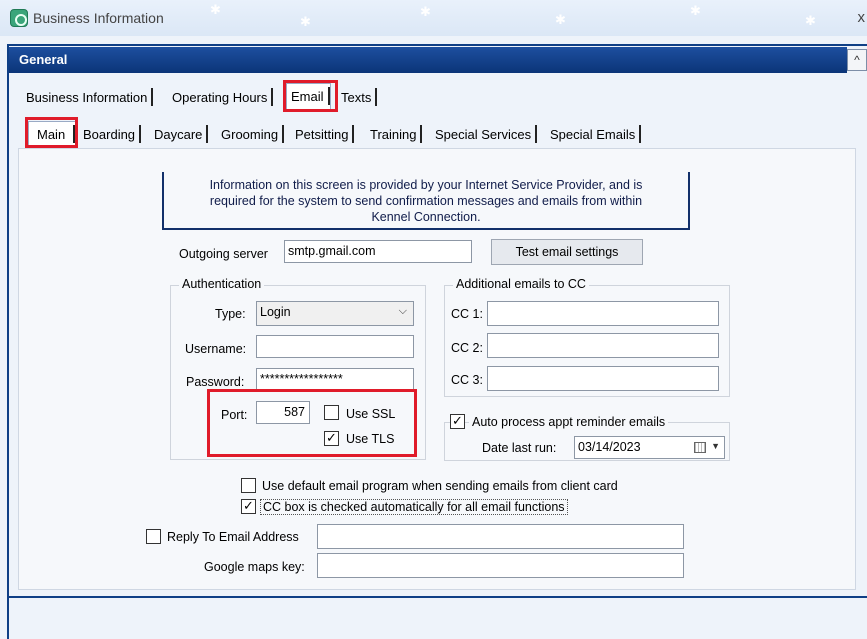 Image resolution: width=867 pixels, height=639 pixels. I want to click on tab-petsitting: Petsitting, so click(323, 134).